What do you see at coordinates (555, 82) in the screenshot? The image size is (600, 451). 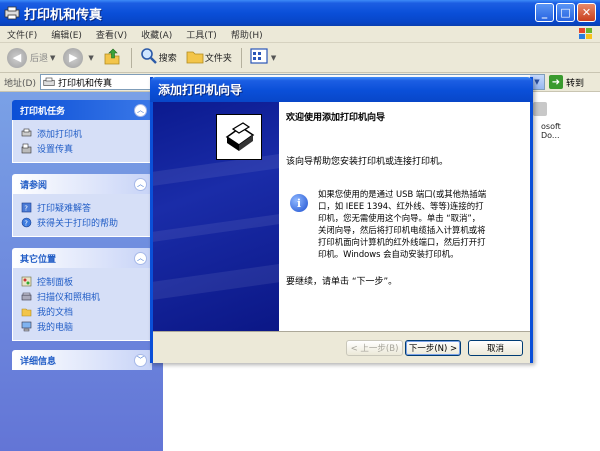 I see `go-arrow-icon: ➜` at bounding box center [555, 82].